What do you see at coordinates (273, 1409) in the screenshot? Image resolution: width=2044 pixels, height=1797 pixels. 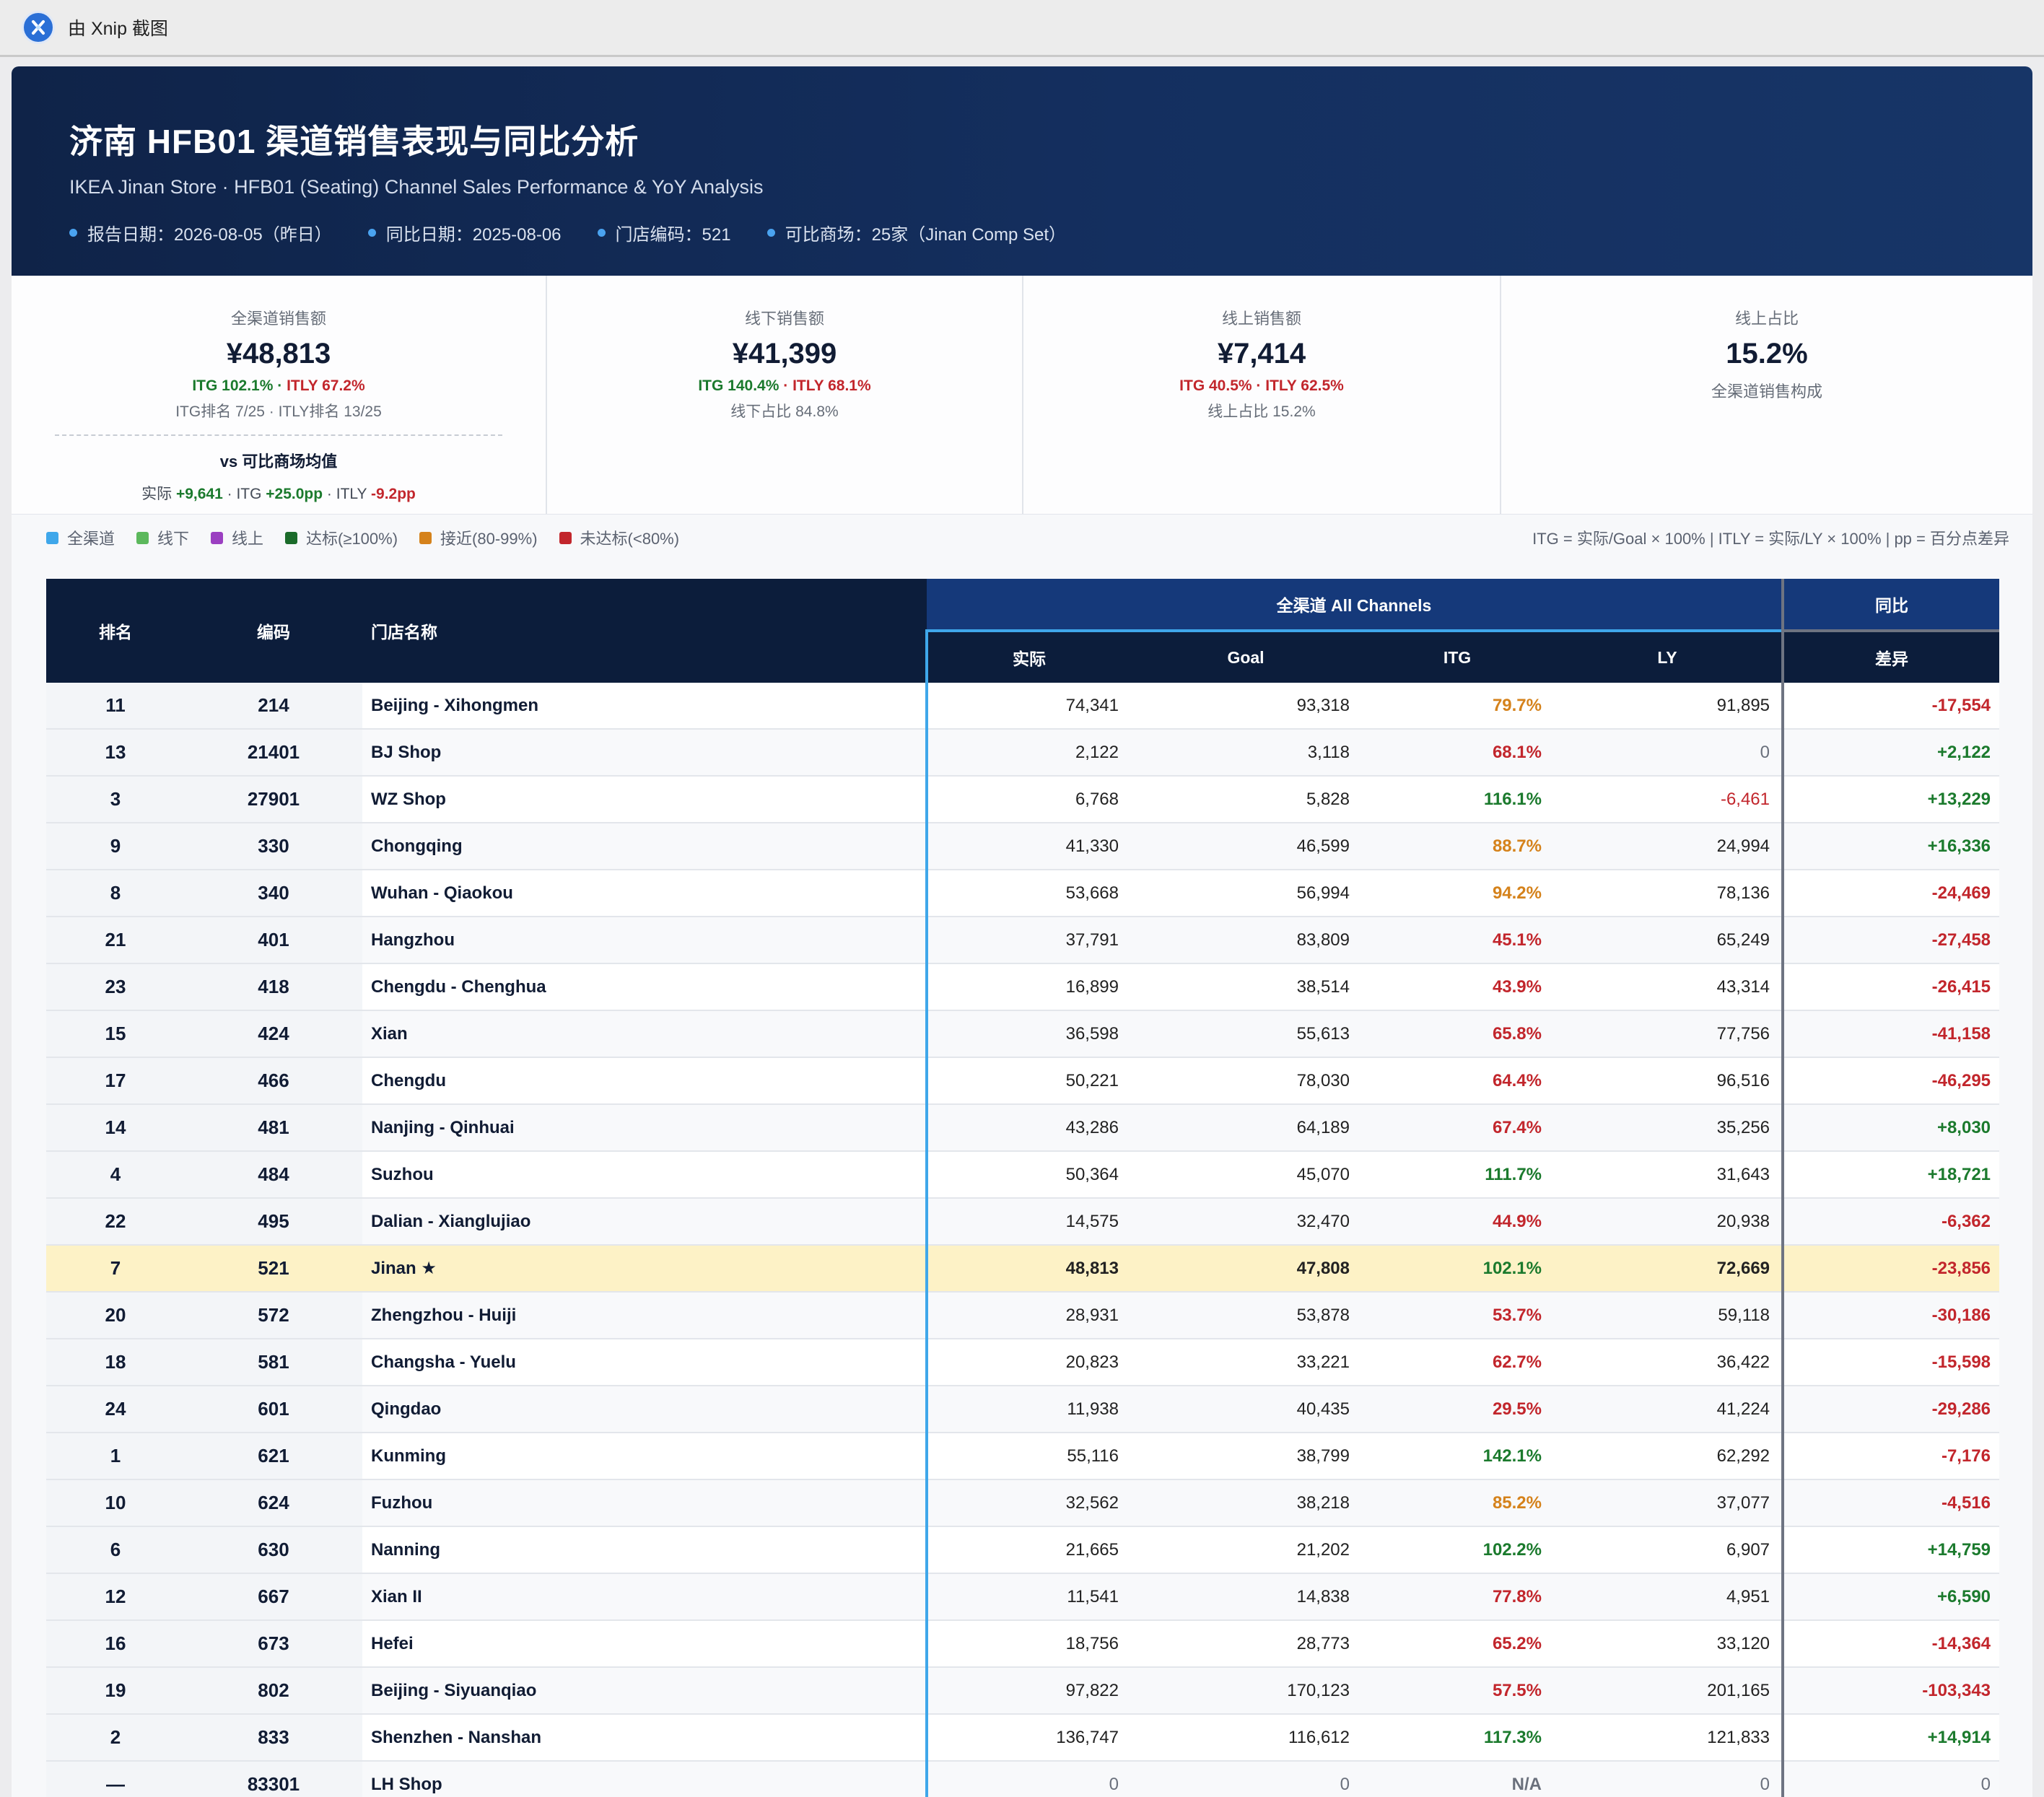 I see `cell-code: 601` at bounding box center [273, 1409].